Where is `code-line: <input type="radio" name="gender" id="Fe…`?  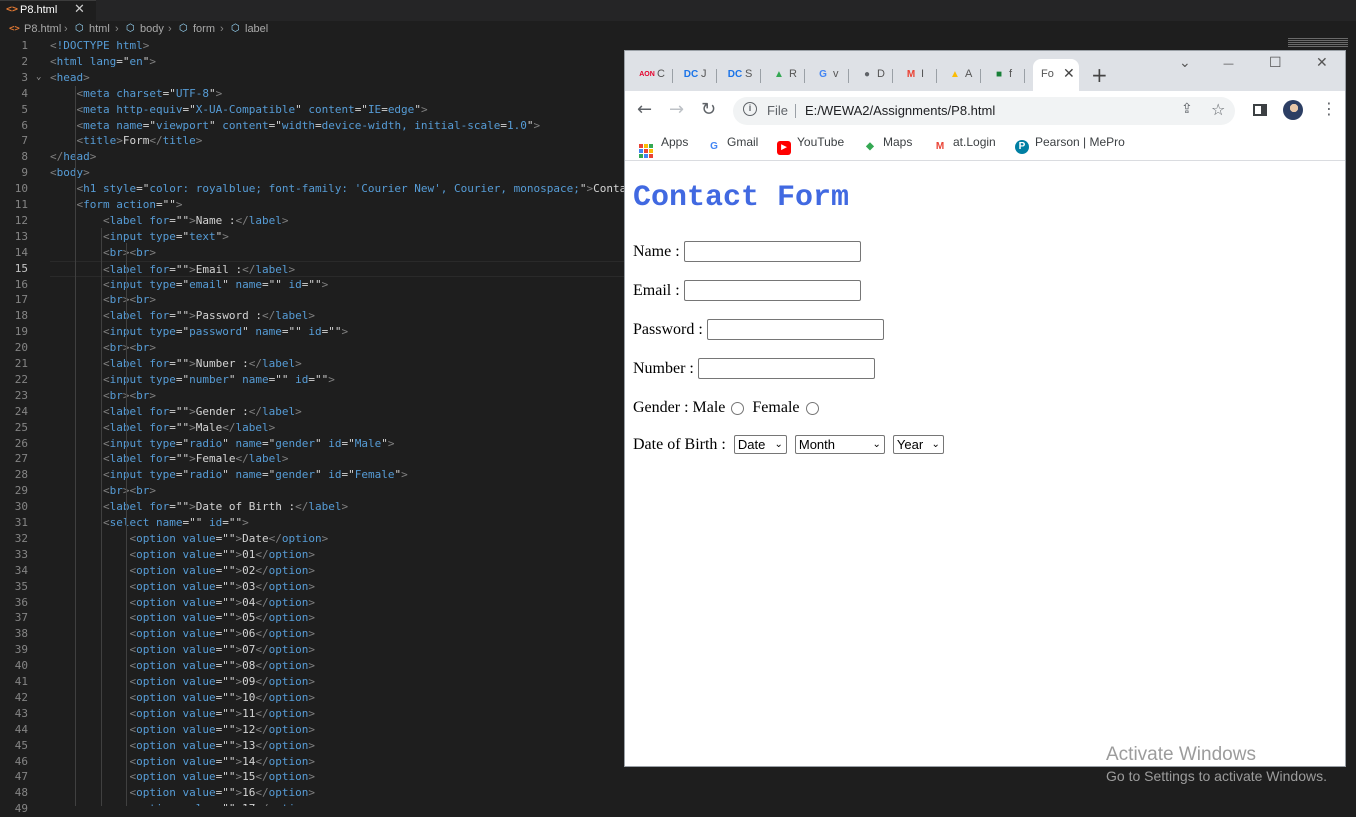
code-line: <input type="radio" name="gender" id="Fe… is located at coordinates (229, 475).